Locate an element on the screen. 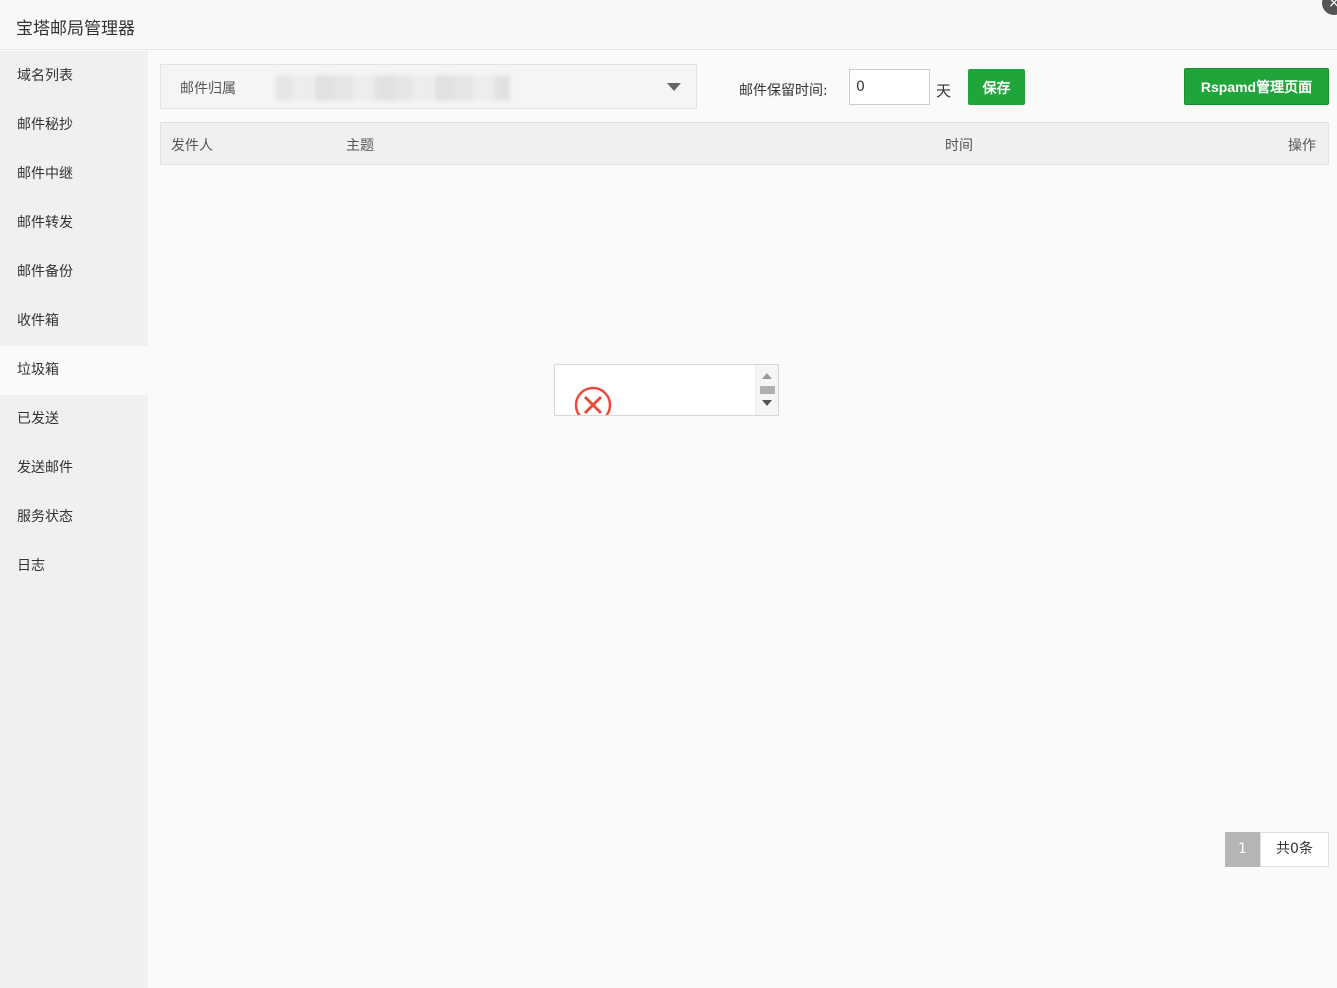  sidebar-item-inbox: 收件箱 is located at coordinates (74, 321).